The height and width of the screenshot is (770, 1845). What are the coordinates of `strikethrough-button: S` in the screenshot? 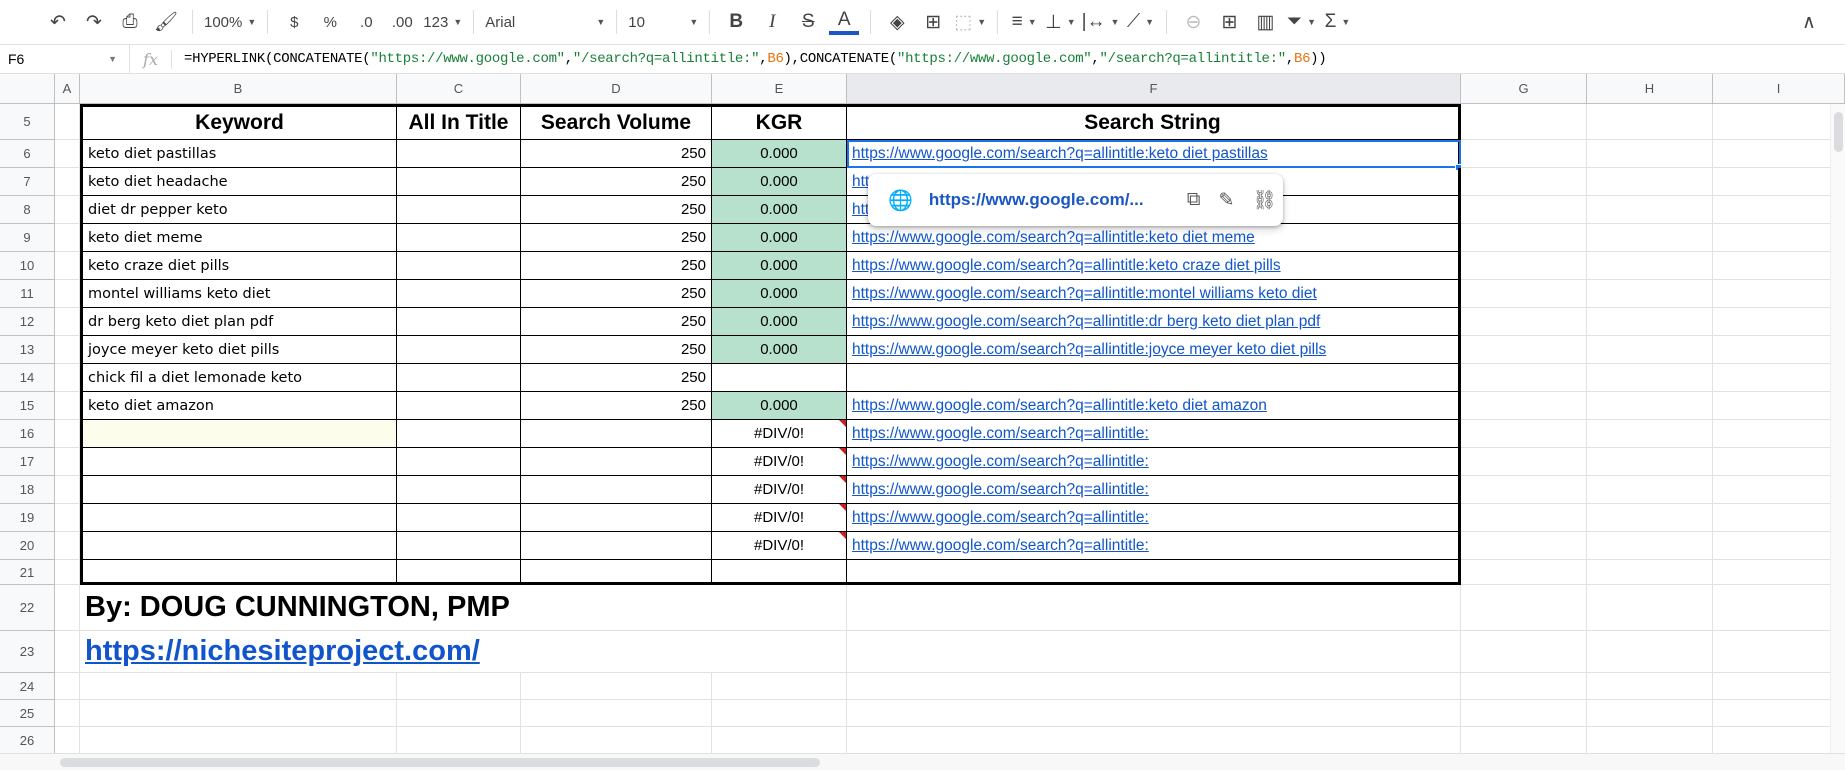 It's located at (808, 22).